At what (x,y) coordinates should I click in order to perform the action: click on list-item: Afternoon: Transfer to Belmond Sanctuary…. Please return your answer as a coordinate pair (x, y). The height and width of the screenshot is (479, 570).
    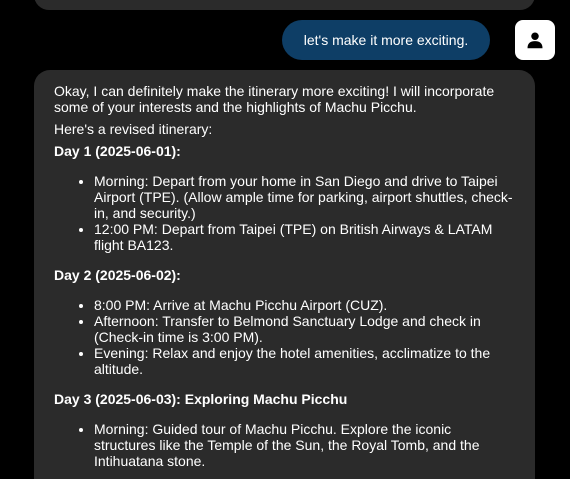
    Looking at the image, I should click on (304, 329).